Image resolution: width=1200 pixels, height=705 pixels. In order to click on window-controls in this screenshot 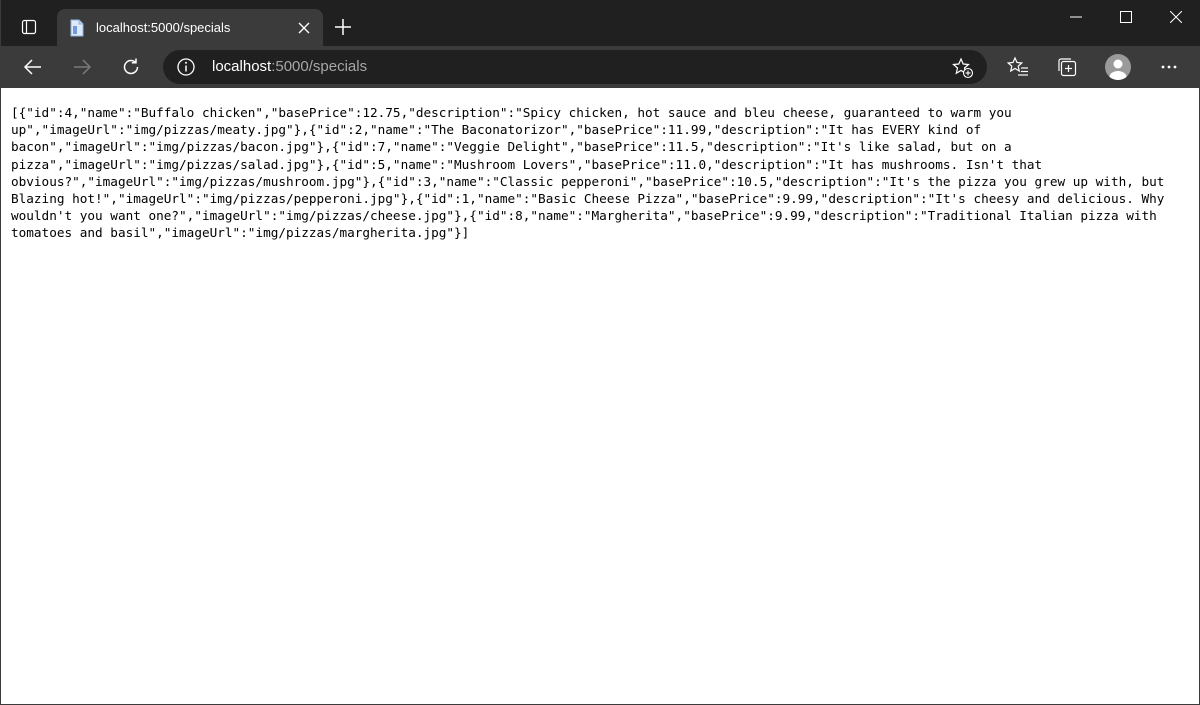, I will do `click(1125, 17)`.